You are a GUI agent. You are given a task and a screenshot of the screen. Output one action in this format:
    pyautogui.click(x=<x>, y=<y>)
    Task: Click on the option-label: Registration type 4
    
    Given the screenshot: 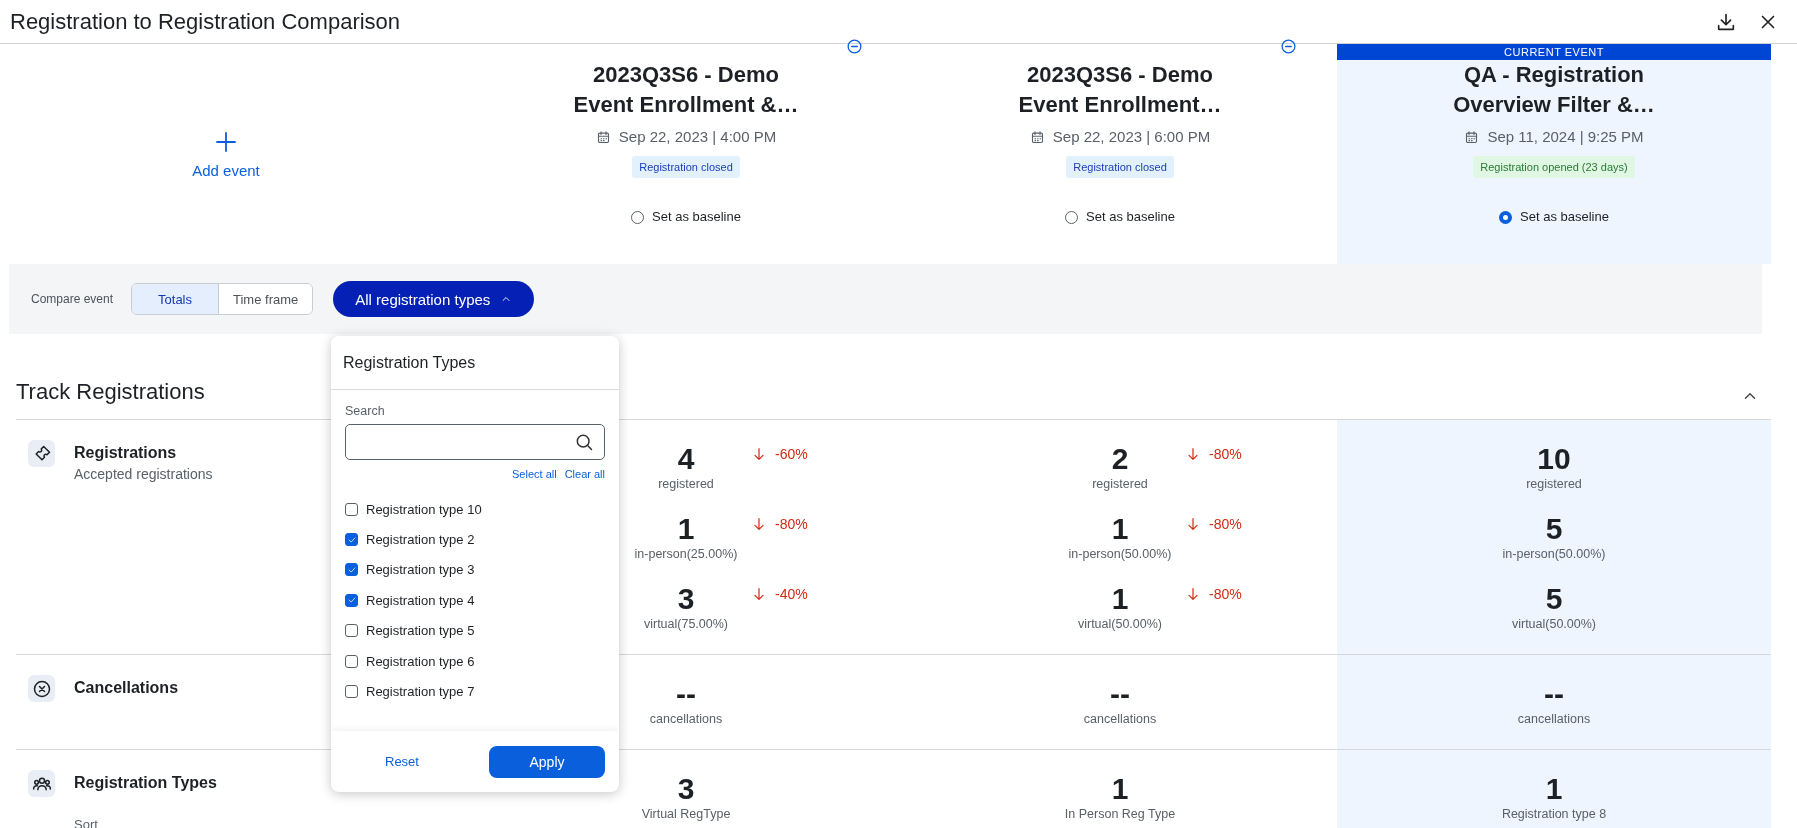 What is the action you would take?
    pyautogui.click(x=420, y=600)
    